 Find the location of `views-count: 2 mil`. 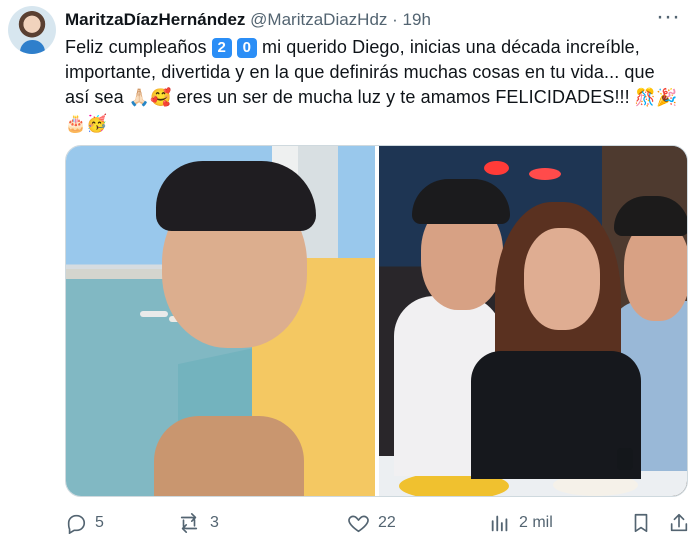

views-count: 2 mil is located at coordinates (536, 522).